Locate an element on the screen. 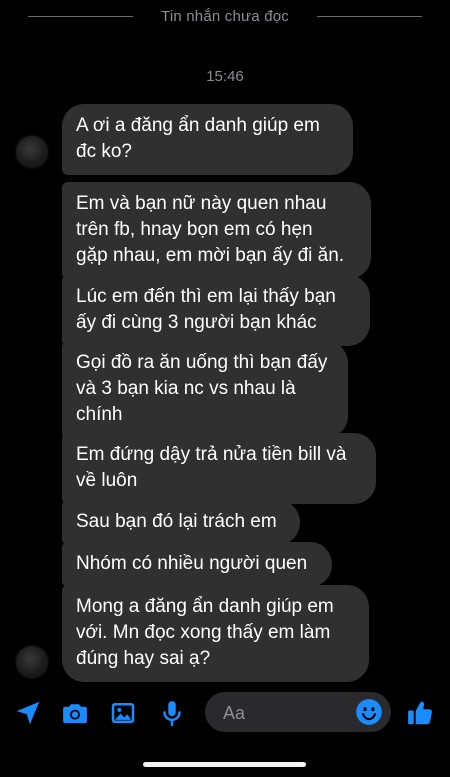  gallery-icon is located at coordinates (123, 713).